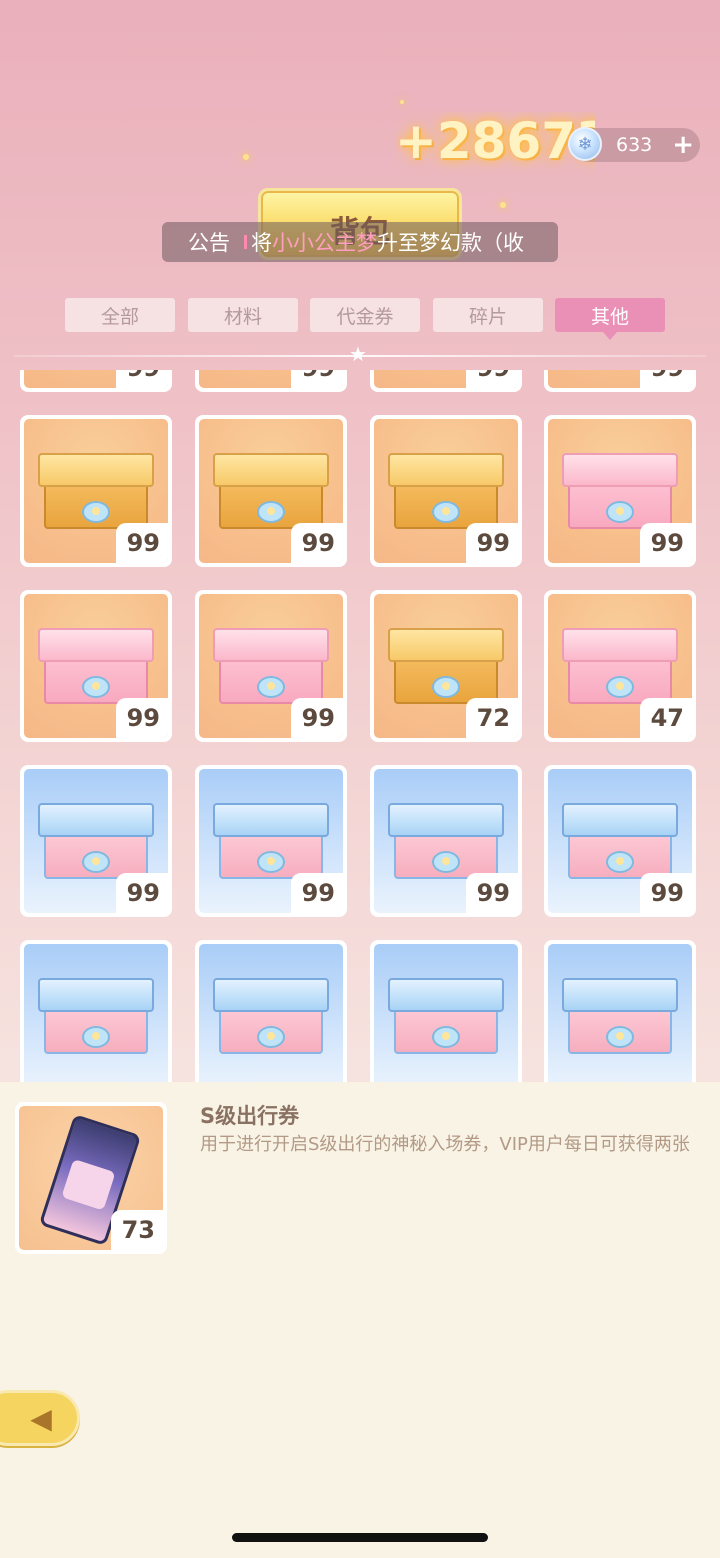  I want to click on notice-highlight: 小小公主梦, so click(324, 243).